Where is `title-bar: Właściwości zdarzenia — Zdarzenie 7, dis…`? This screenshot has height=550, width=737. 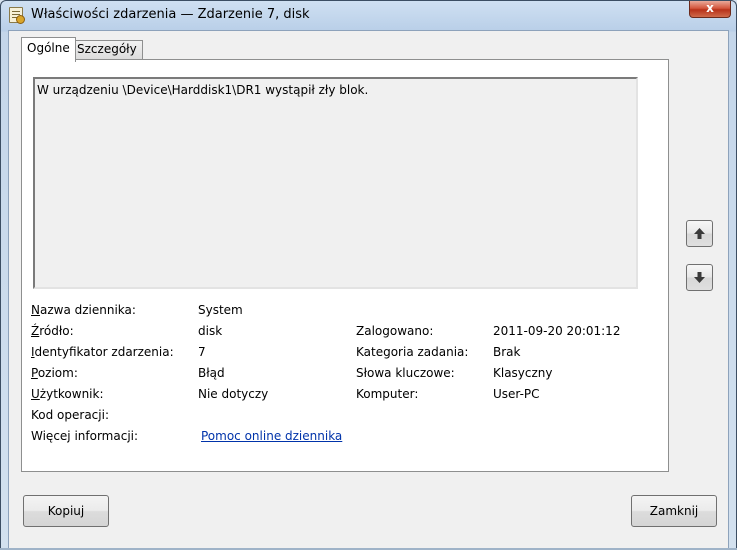 title-bar: Właściwości zdarzenia — Zdarzenie 7, dis… is located at coordinates (368, 15).